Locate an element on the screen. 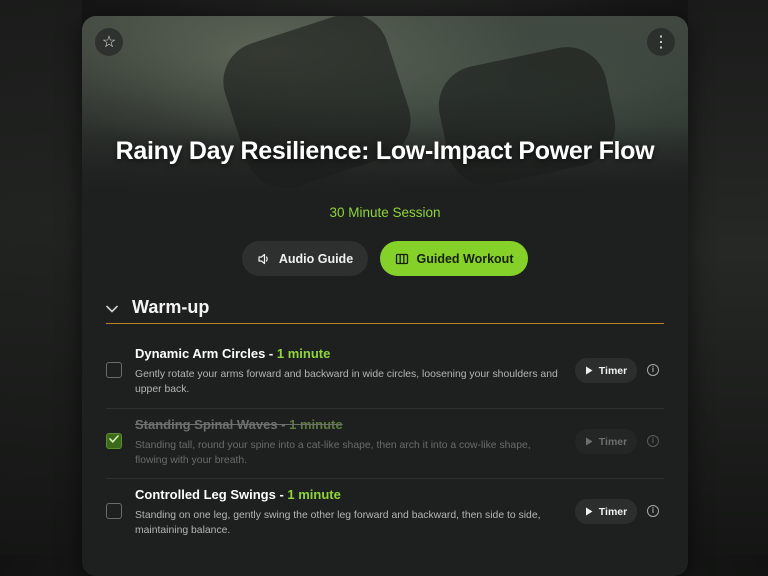  guided-workout-button: Guided Workout is located at coordinates (454, 258).